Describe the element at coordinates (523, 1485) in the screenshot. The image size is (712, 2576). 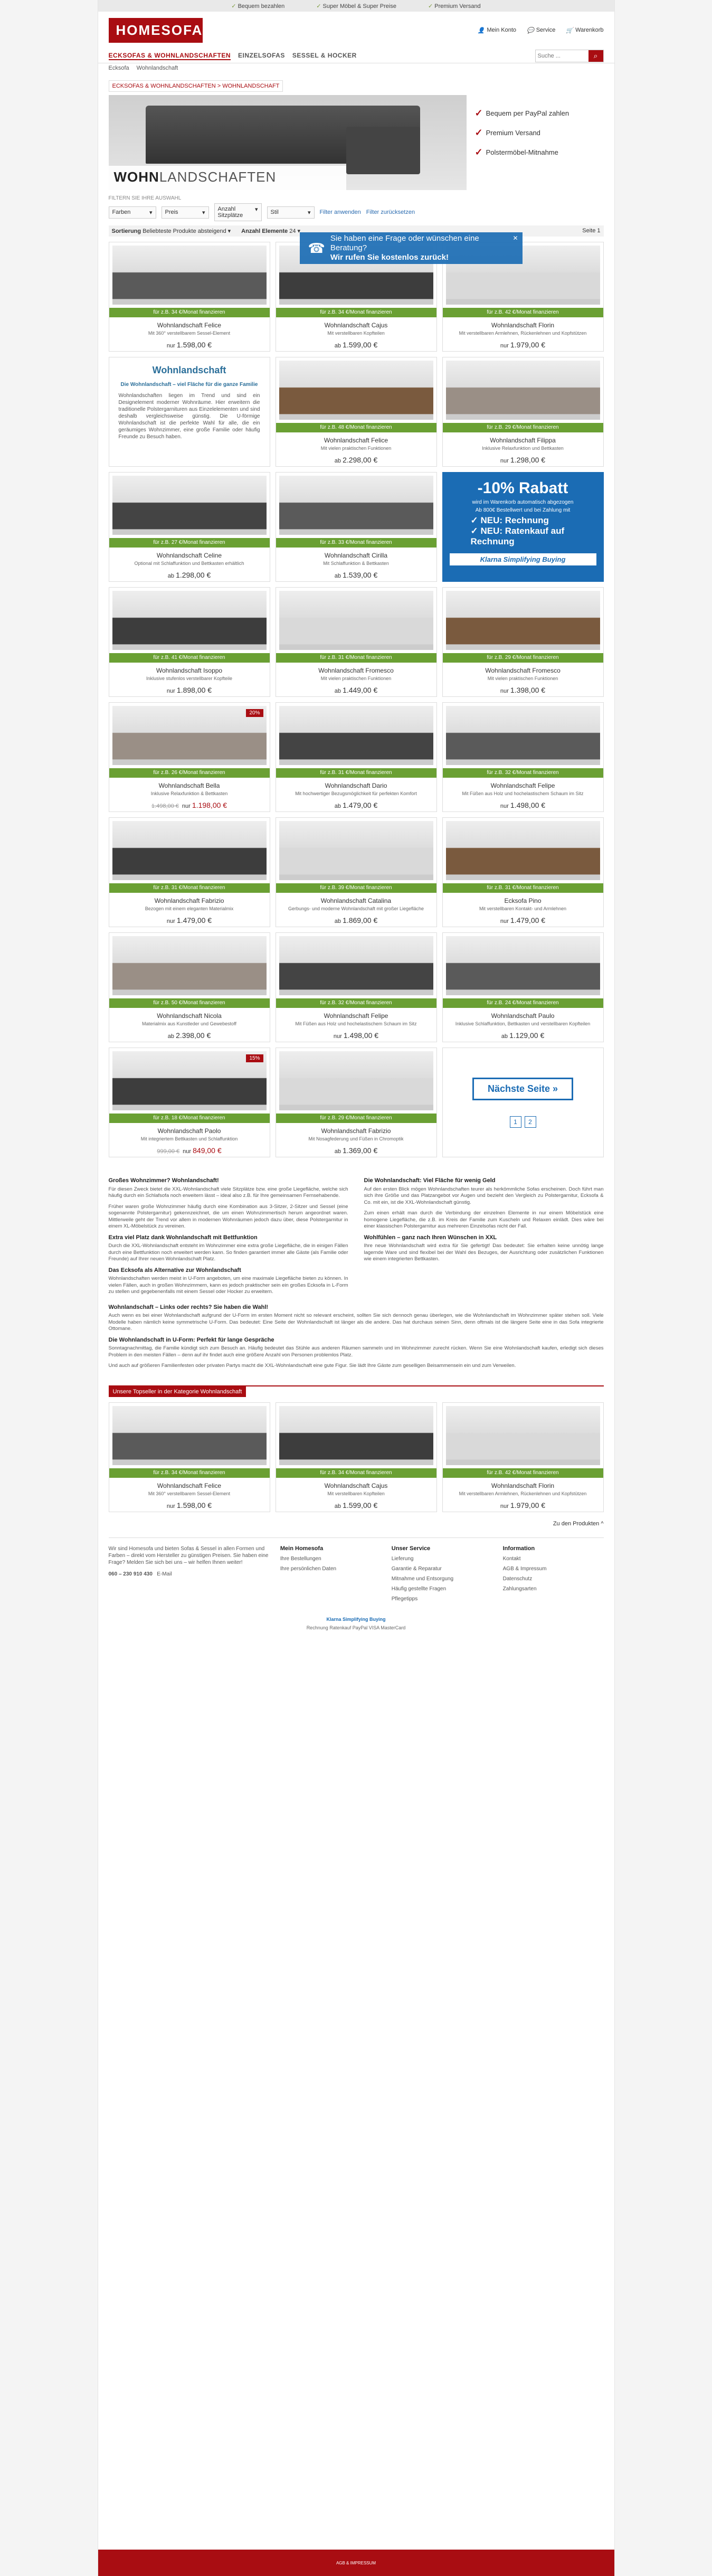
I see `product-name: Wohnlandschaft Florin` at that location.